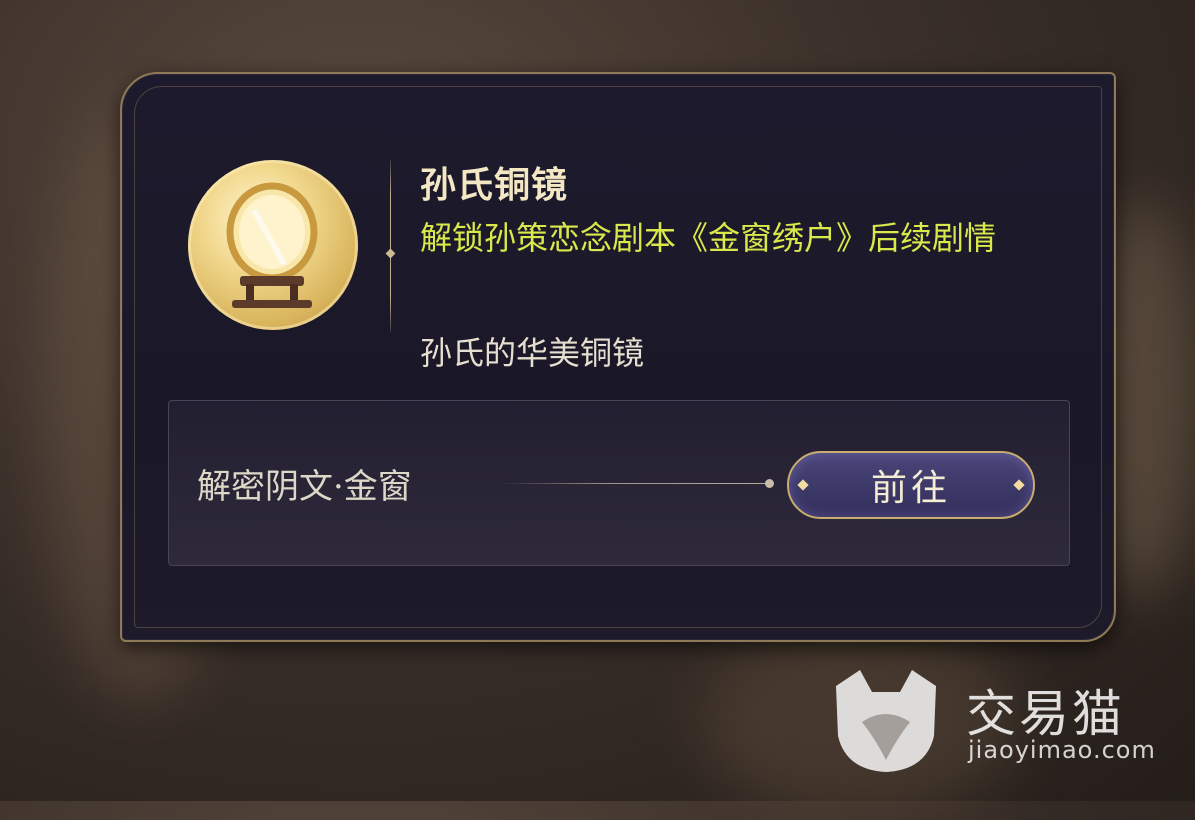 This screenshot has height=820, width=1195. I want to click on divider-ornament, so click(390, 253).